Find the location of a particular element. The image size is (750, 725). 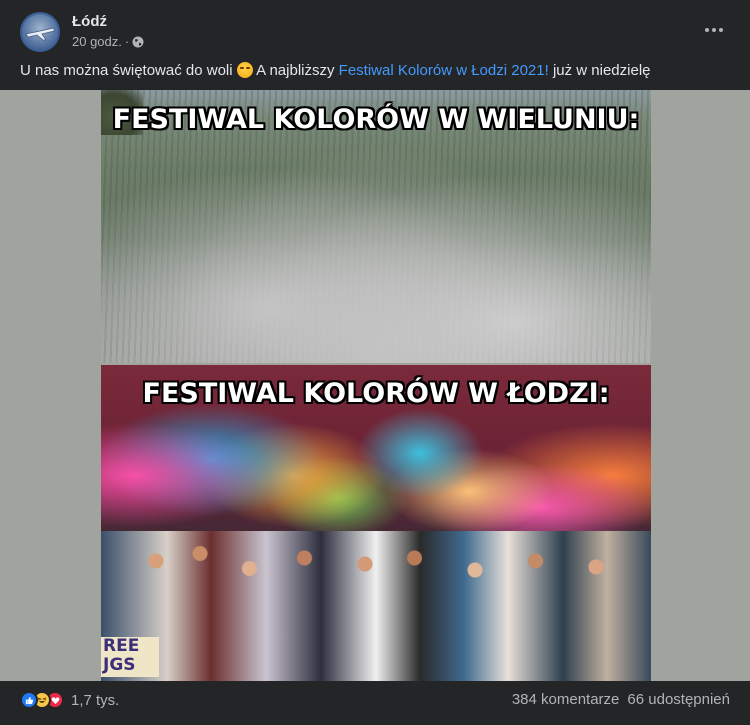

sign-text-line2: JGS is located at coordinates (119, 665).